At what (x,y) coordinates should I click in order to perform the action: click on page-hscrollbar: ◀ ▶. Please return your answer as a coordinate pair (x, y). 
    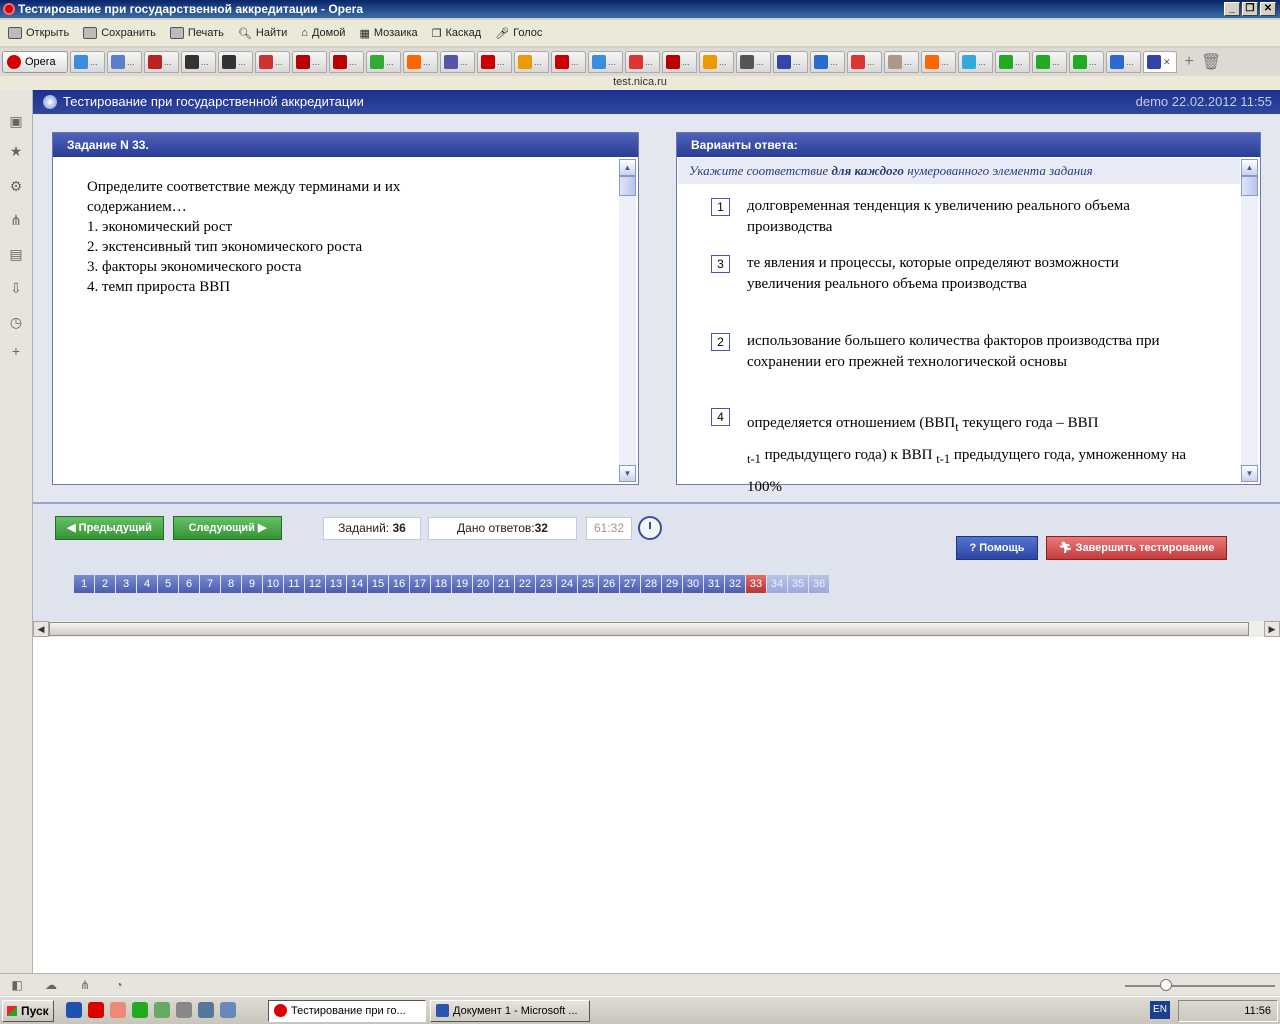
    Looking at the image, I should click on (656, 629).